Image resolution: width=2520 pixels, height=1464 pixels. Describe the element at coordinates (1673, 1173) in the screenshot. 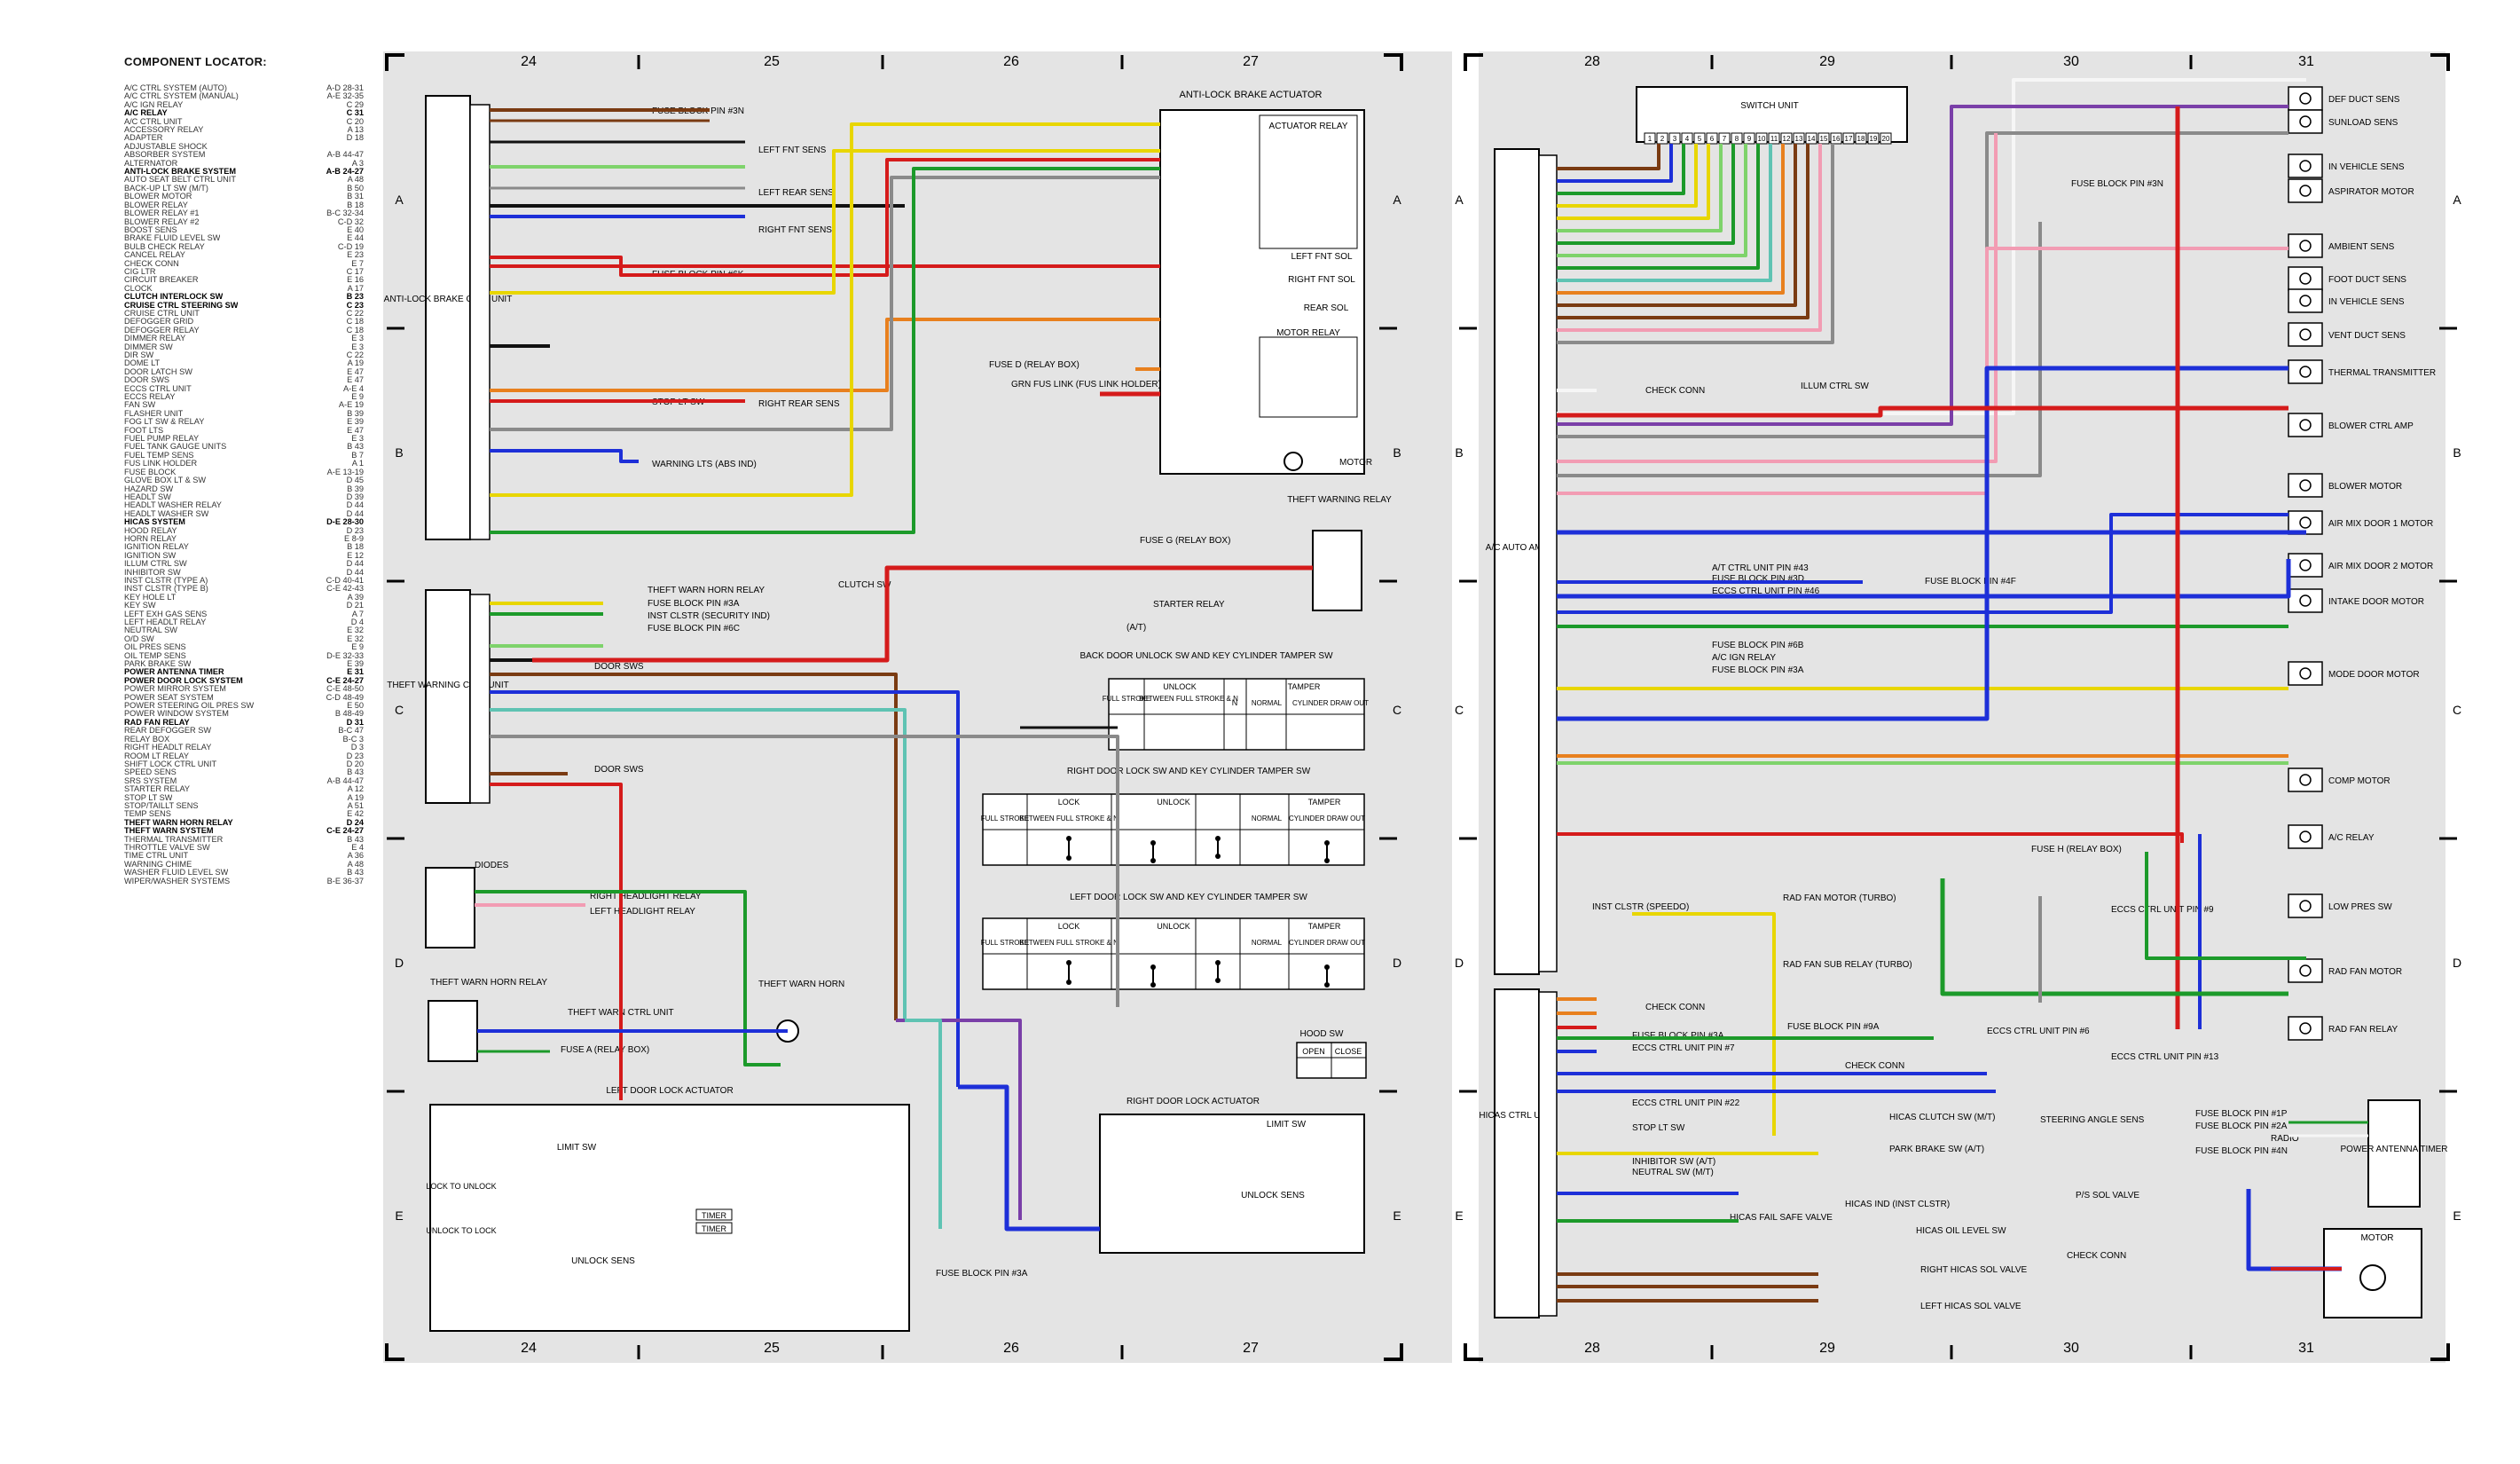

I see `svg-text: NEUTRAL SW (M/T)` at that location.